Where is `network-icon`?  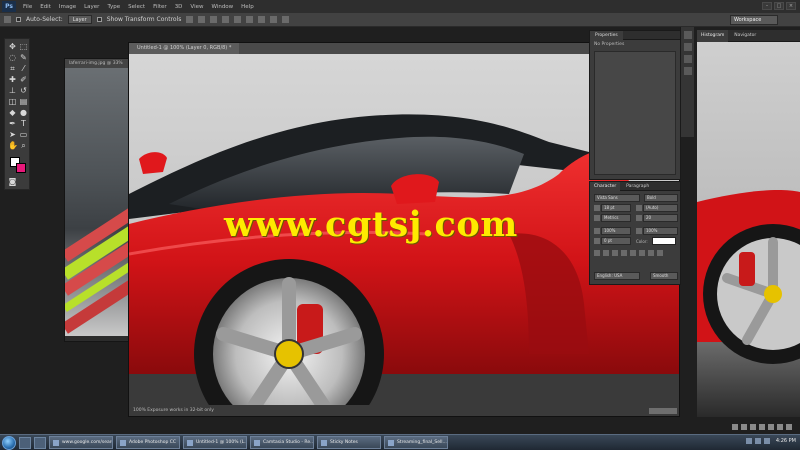
network-icon is located at coordinates (748, 441).